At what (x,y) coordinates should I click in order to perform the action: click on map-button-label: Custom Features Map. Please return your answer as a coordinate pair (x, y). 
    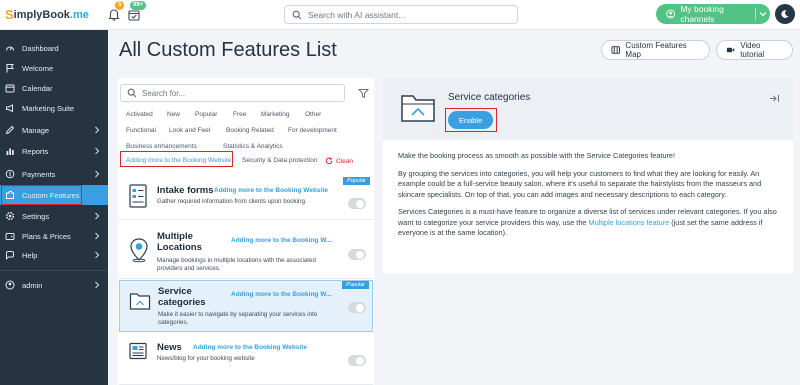
    Looking at the image, I should click on (656, 50).